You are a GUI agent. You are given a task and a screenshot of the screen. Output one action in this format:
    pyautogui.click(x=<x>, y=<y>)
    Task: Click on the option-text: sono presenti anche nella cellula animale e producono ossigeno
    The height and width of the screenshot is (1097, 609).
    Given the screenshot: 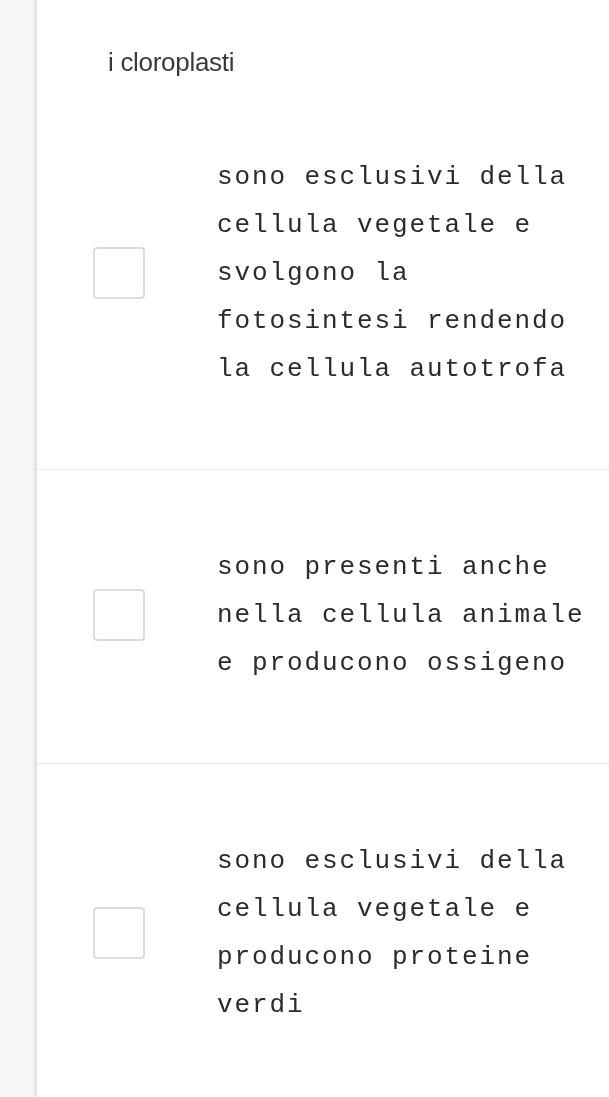 What is the action you would take?
    pyautogui.click(x=401, y=615)
    